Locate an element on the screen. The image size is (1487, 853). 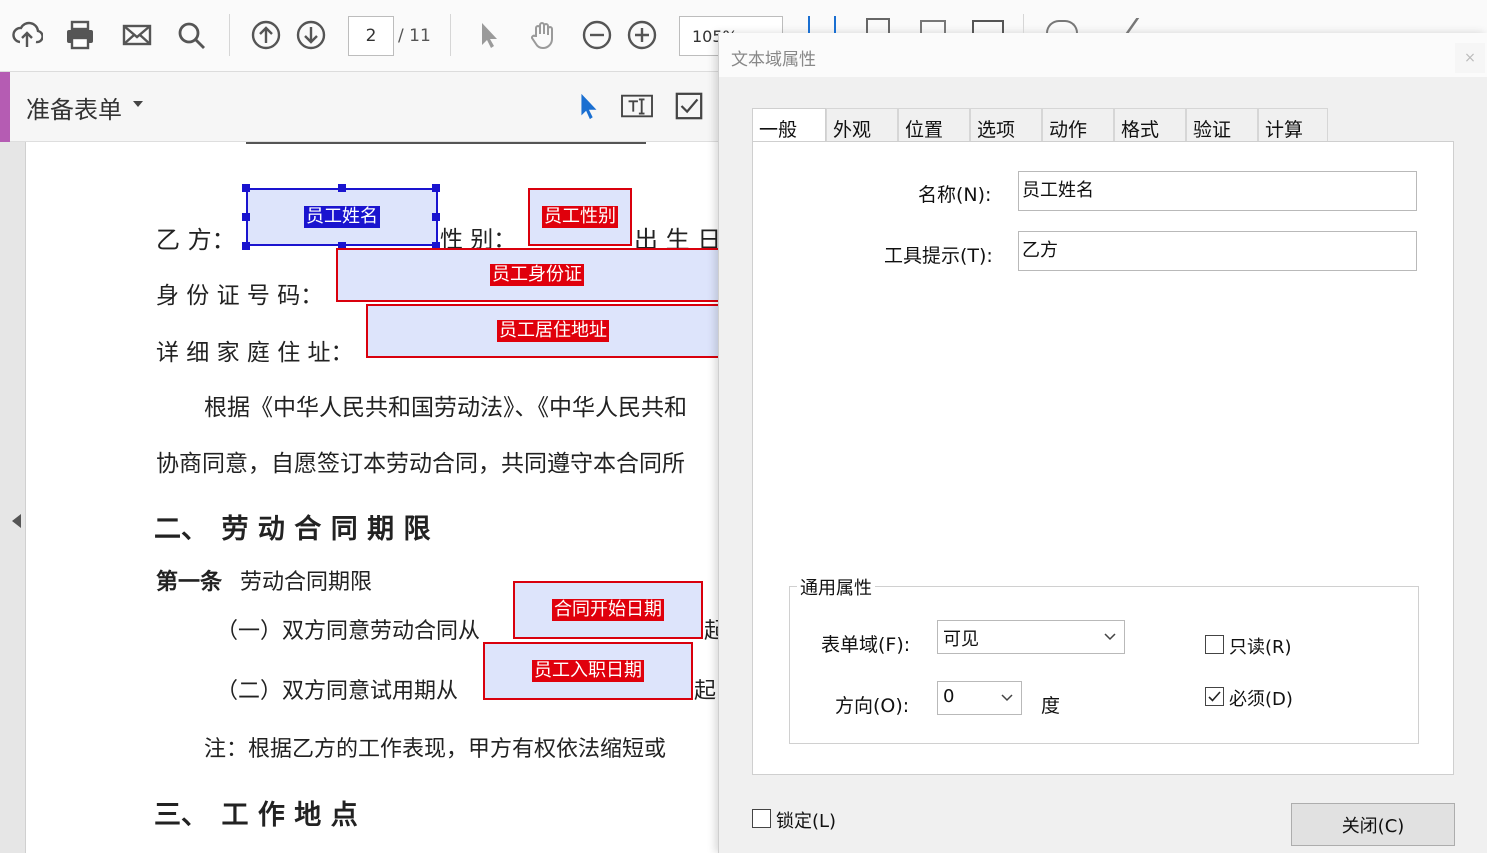
doc-line-id-number: 身 份 证 号 码： is located at coordinates (240, 296).